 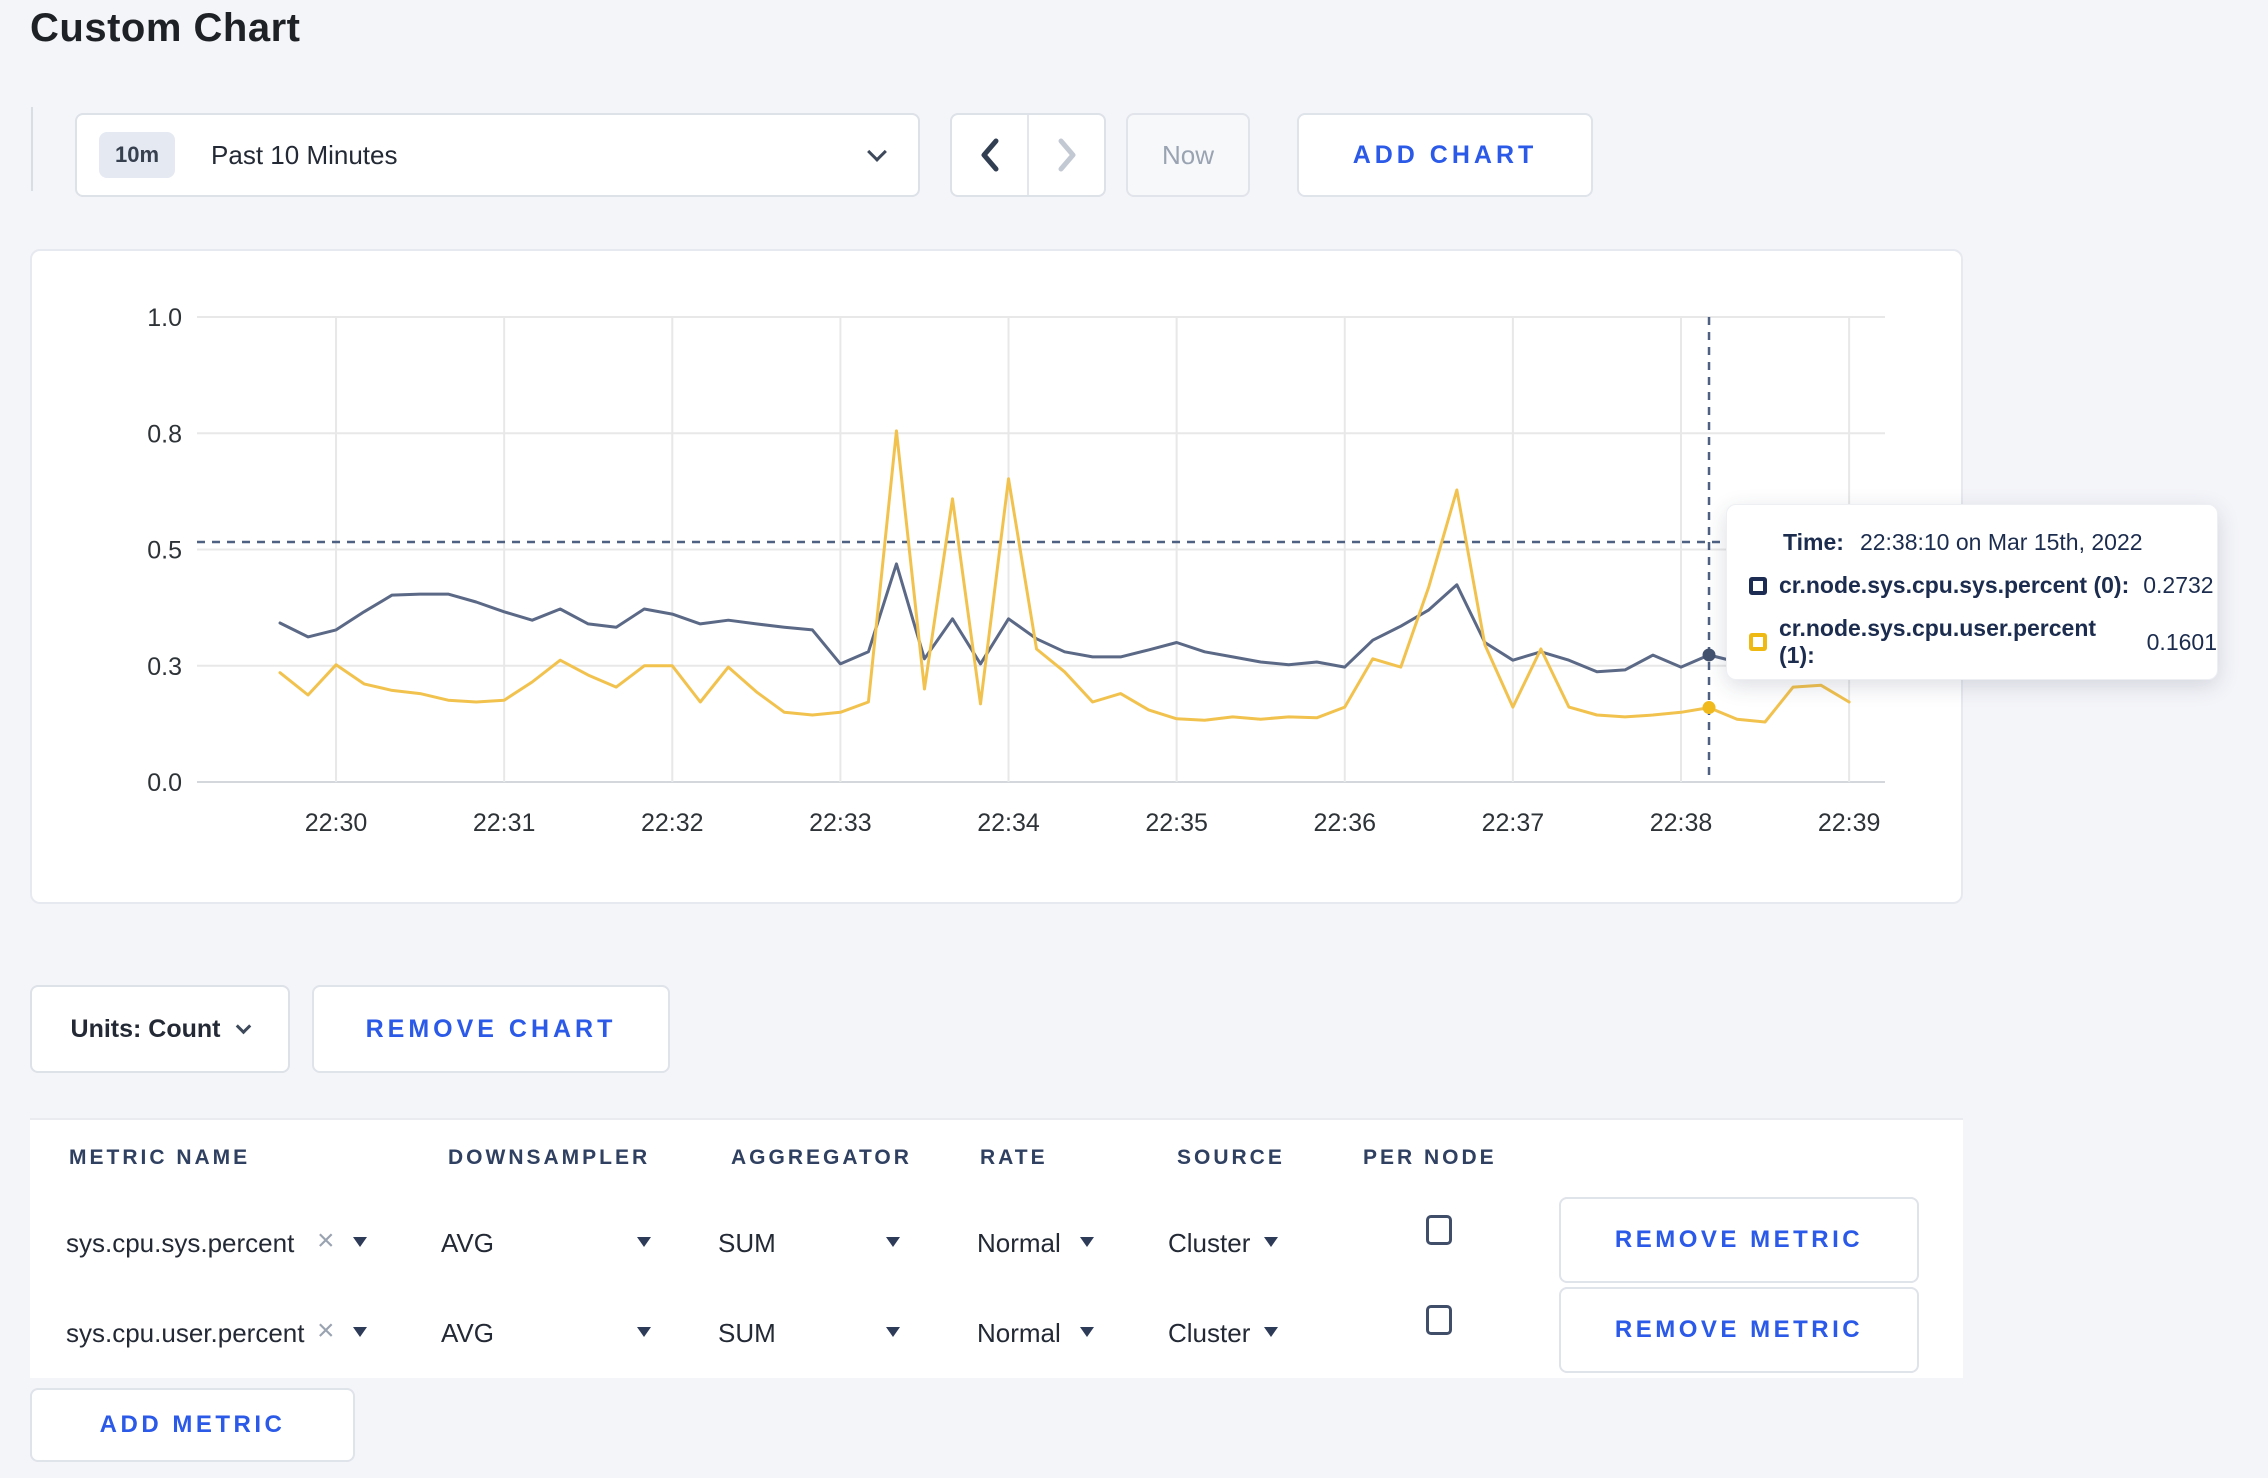 What do you see at coordinates (1681, 823) in the screenshot?
I see `x-axis-tick-label: 22:38` at bounding box center [1681, 823].